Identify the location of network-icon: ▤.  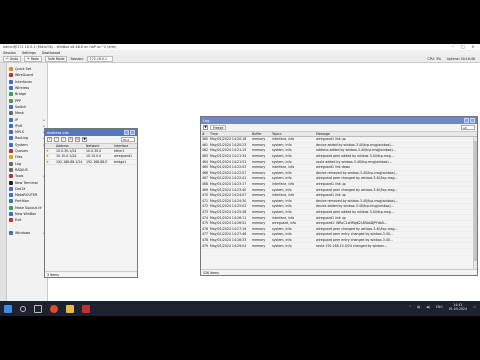
(418, 307).